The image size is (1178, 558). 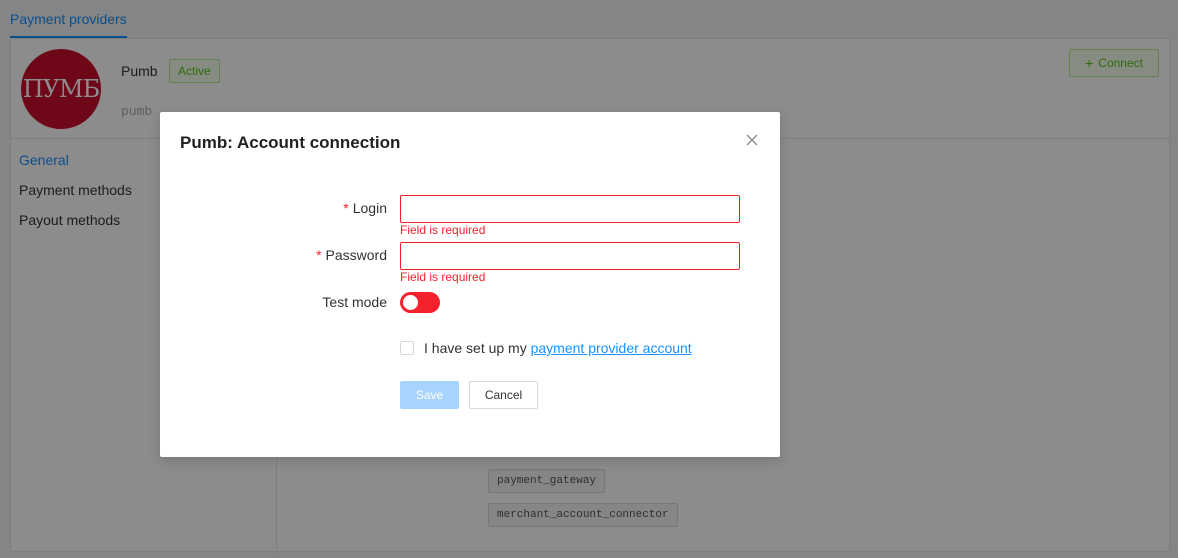 What do you see at coordinates (570, 209) in the screenshot?
I see `login-input` at bounding box center [570, 209].